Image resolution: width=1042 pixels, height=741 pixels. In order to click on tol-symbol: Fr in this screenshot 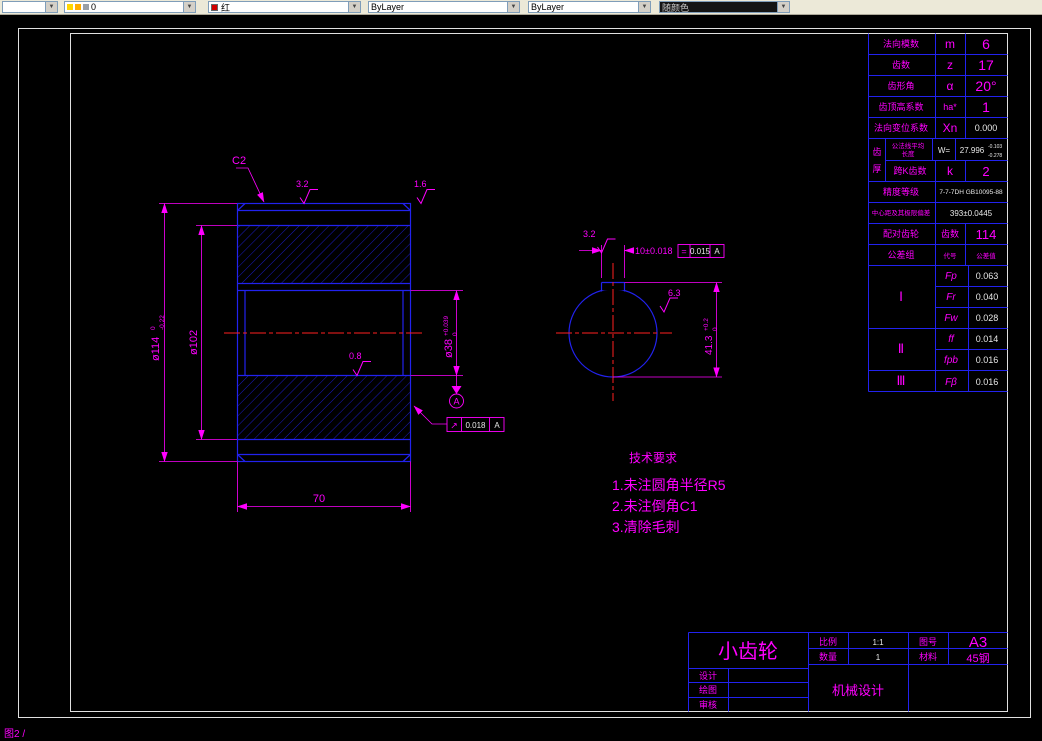, I will do `click(951, 297)`.